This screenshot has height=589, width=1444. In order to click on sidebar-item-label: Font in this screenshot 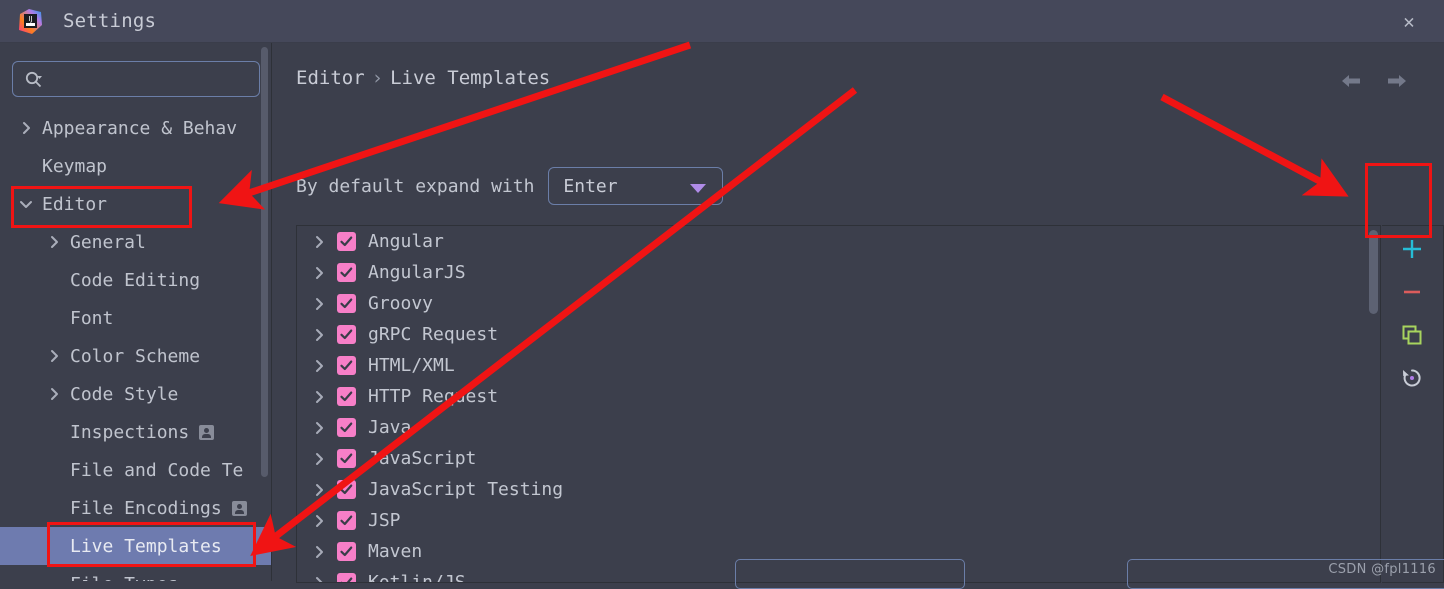, I will do `click(92, 318)`.